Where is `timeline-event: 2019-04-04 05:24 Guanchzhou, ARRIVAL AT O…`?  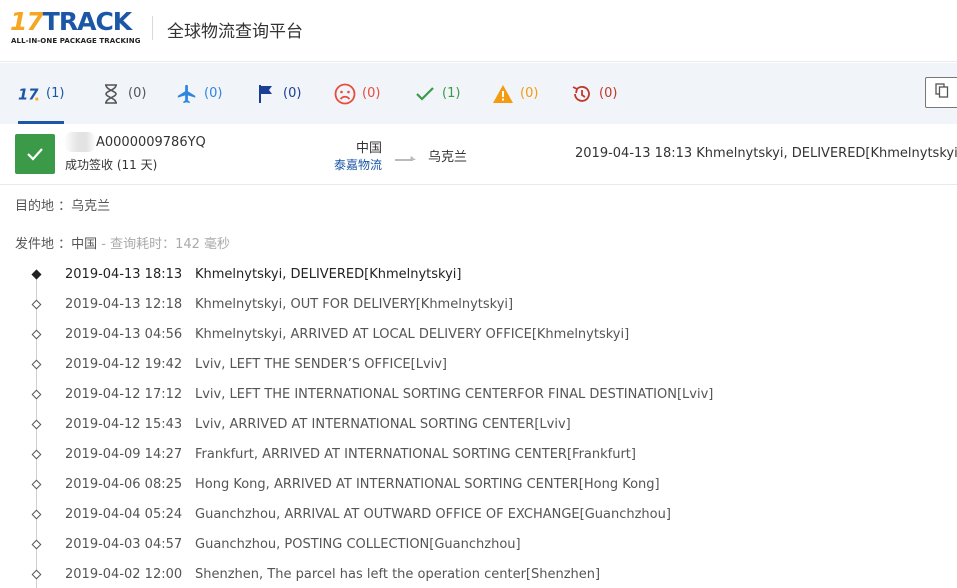 timeline-event: 2019-04-04 05:24 Guanchzhou, ARRIVAL AT O… is located at coordinates (478, 522).